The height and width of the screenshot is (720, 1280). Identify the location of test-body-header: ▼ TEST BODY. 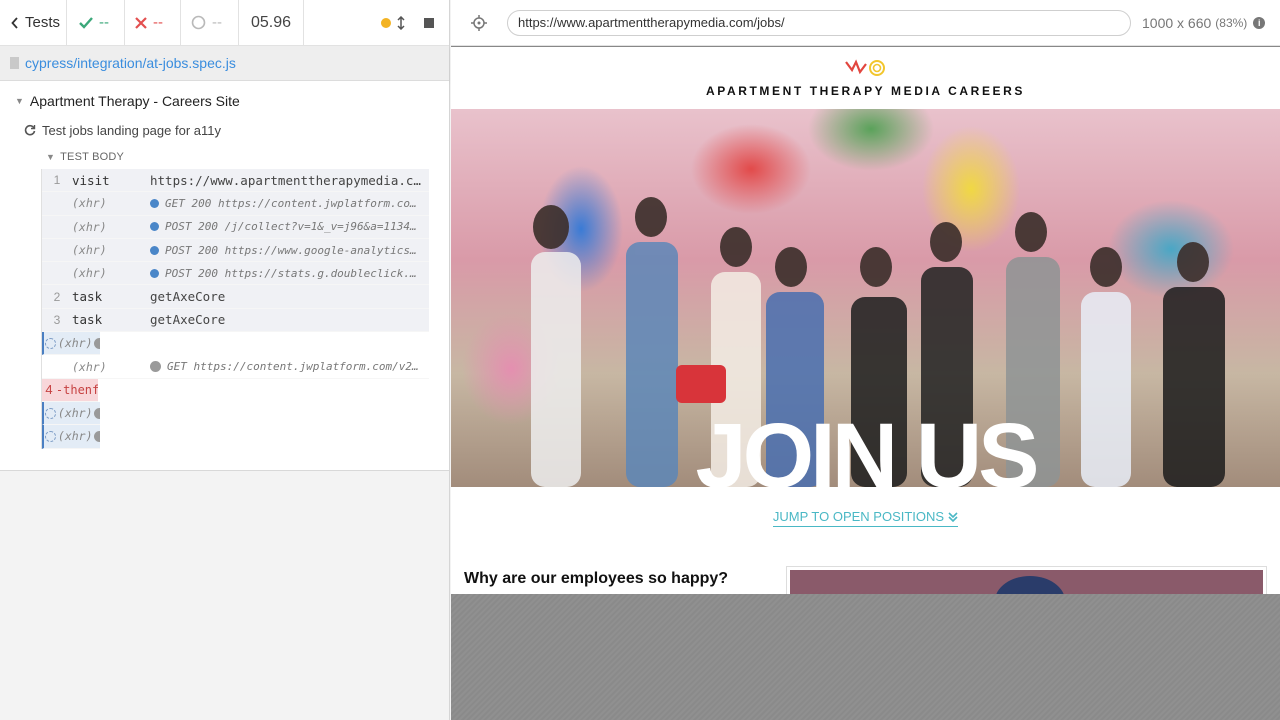
(224, 157).